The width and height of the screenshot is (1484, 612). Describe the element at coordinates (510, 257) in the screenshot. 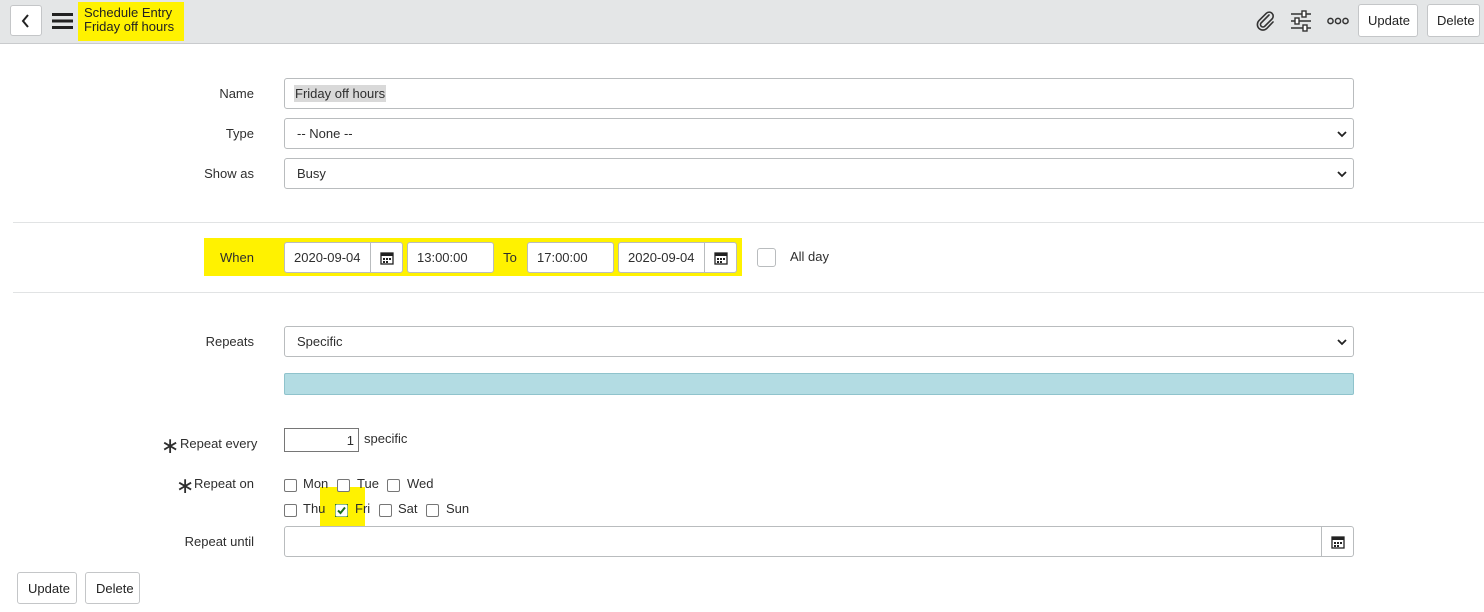

I see `to-label: To` at that location.